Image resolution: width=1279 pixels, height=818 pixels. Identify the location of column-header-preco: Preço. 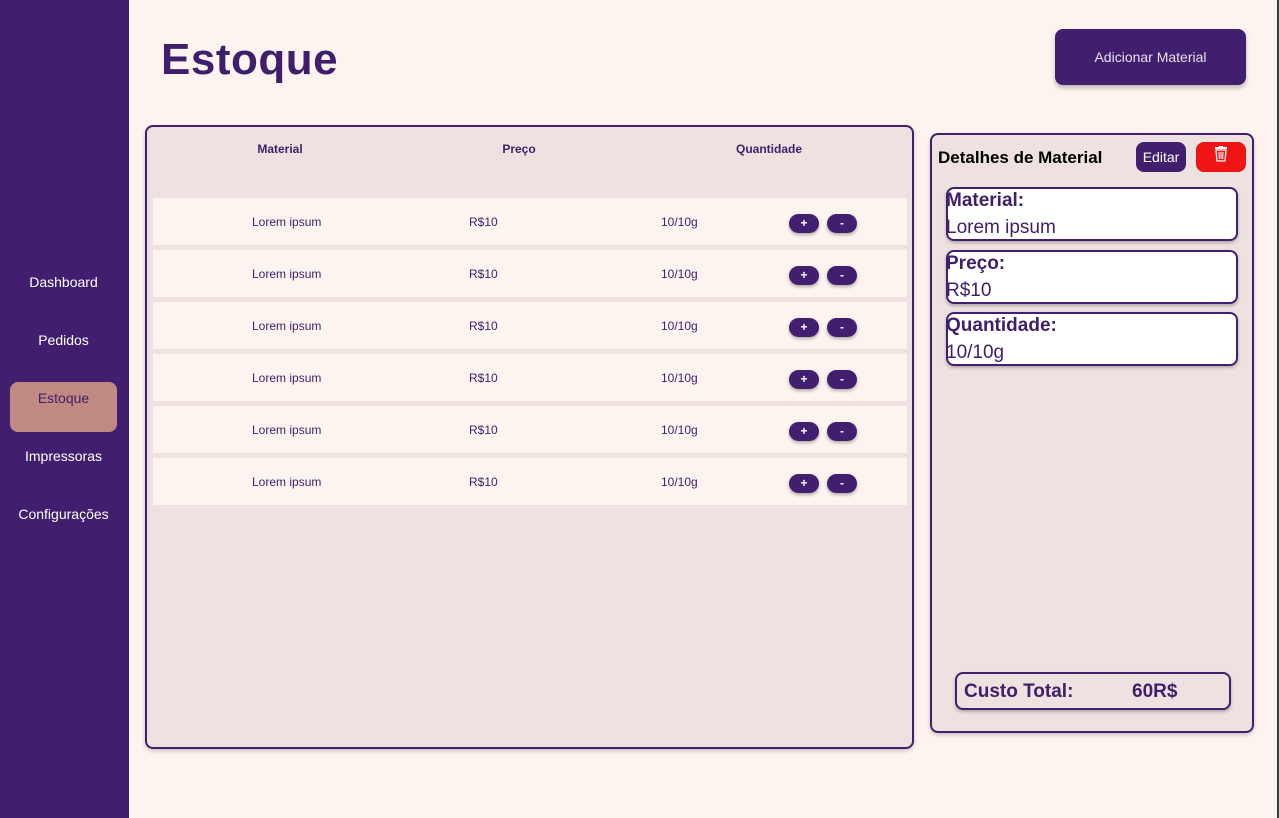
(519, 149).